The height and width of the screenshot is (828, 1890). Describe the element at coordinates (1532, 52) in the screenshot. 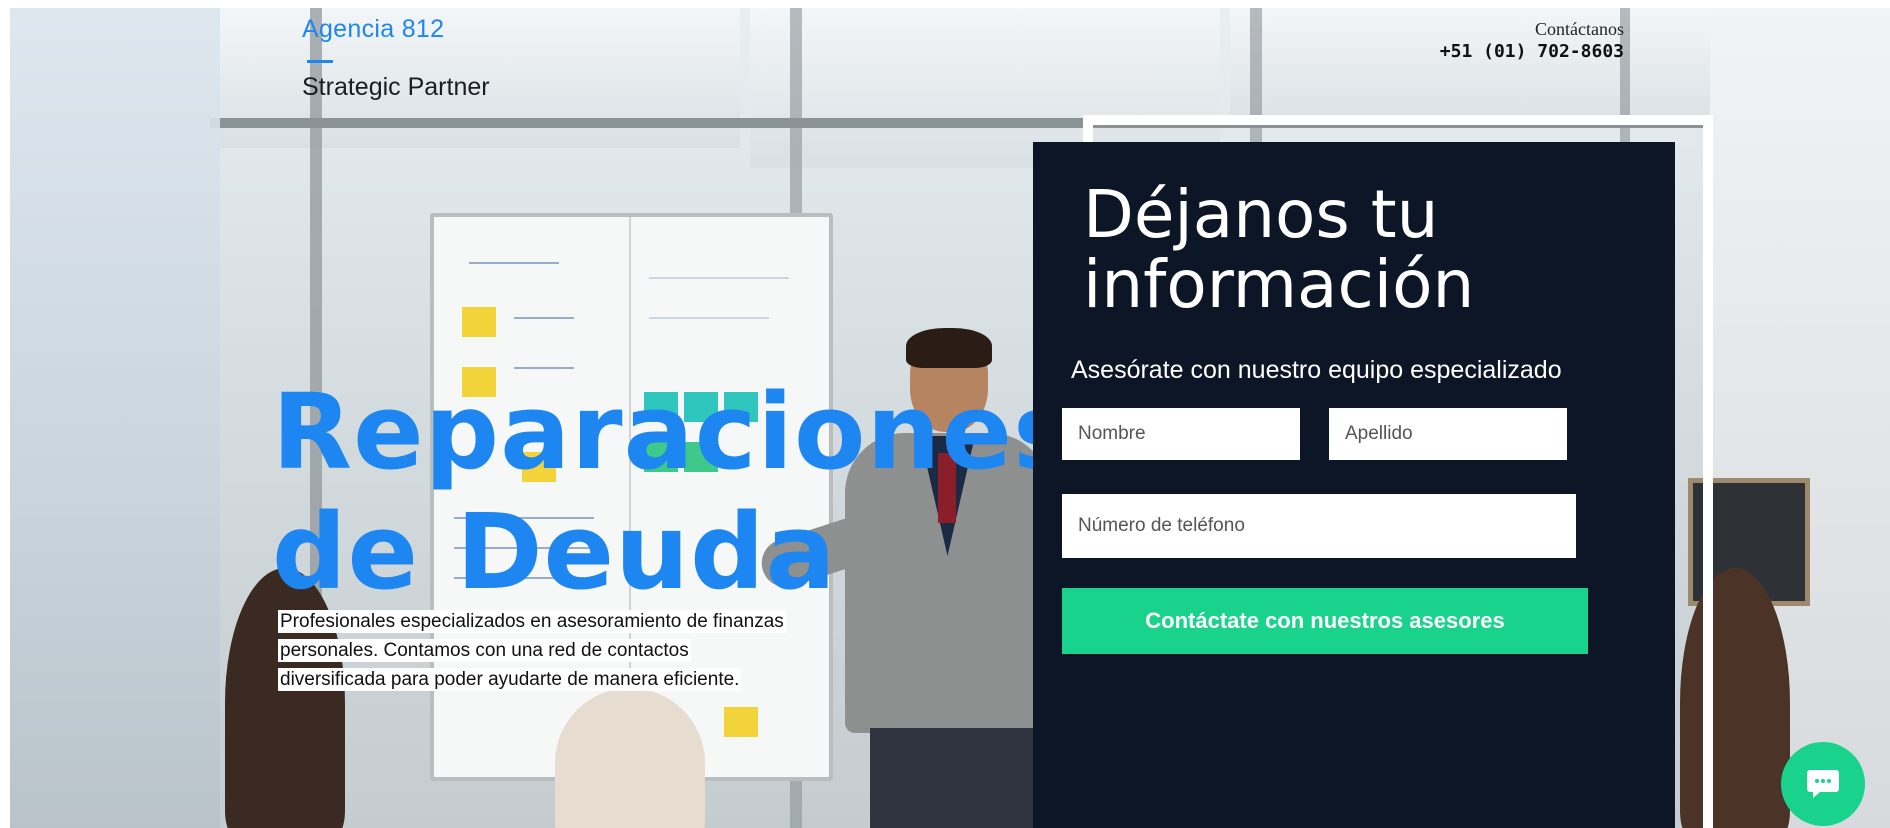

I see `contact-phone: +51 (01) 702-8603` at that location.